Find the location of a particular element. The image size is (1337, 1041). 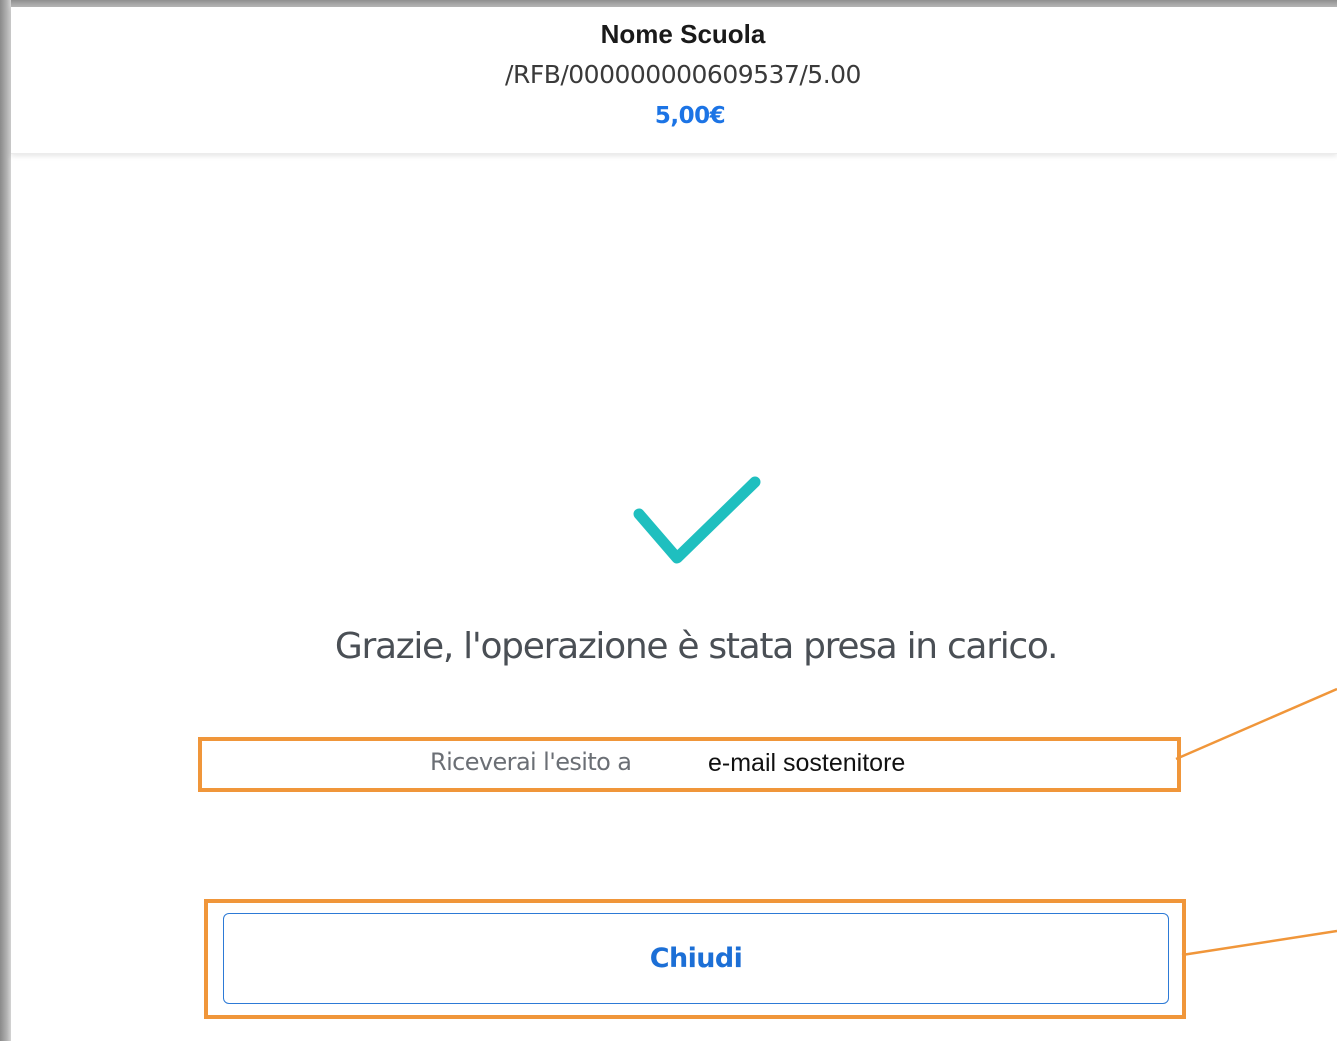

close-button-highlight: Chiudi is located at coordinates (695, 959).